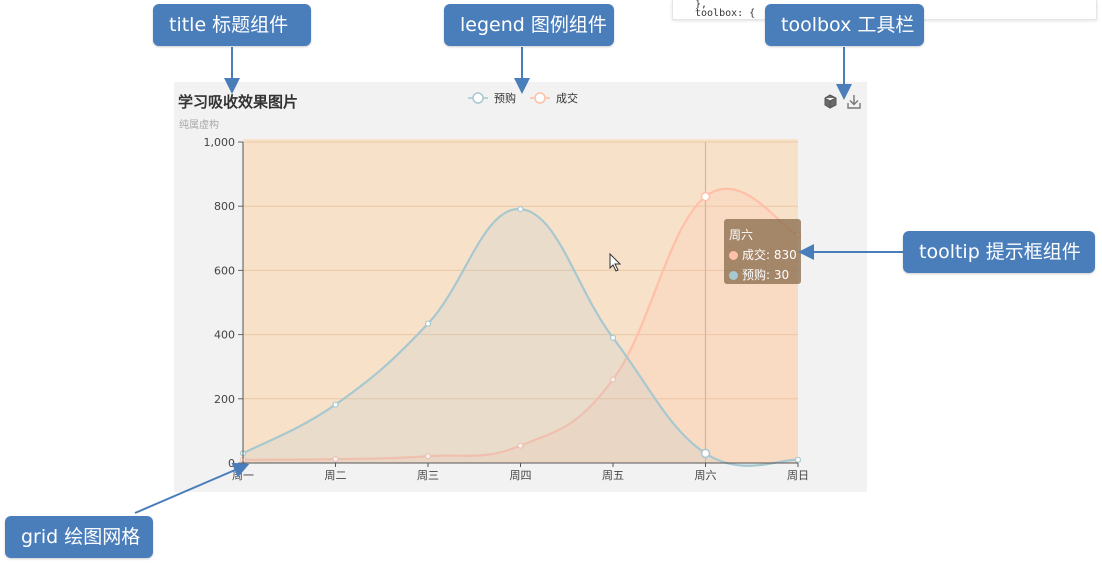 This screenshot has height=563, width=1102. Describe the element at coordinates (754, 275) in the screenshot. I see `tooltip-series-name: 预购` at that location.